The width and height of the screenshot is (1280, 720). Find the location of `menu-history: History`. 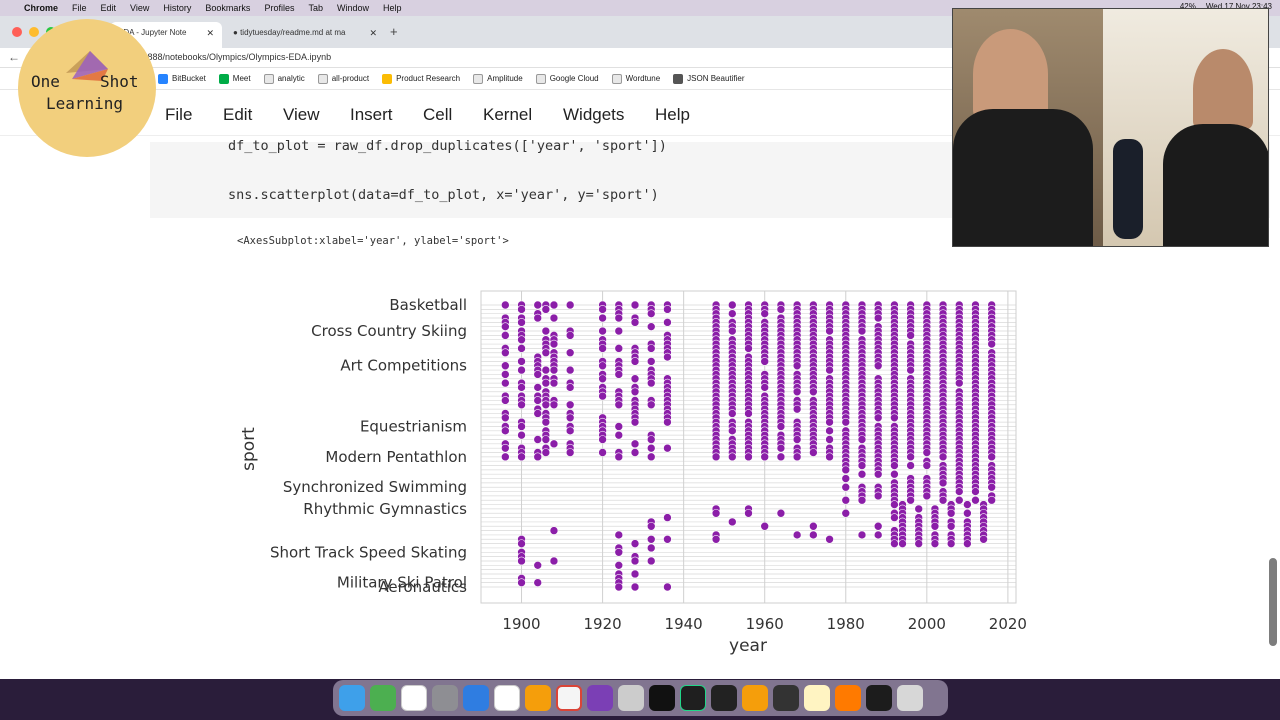

menu-history: History is located at coordinates (177, 8).